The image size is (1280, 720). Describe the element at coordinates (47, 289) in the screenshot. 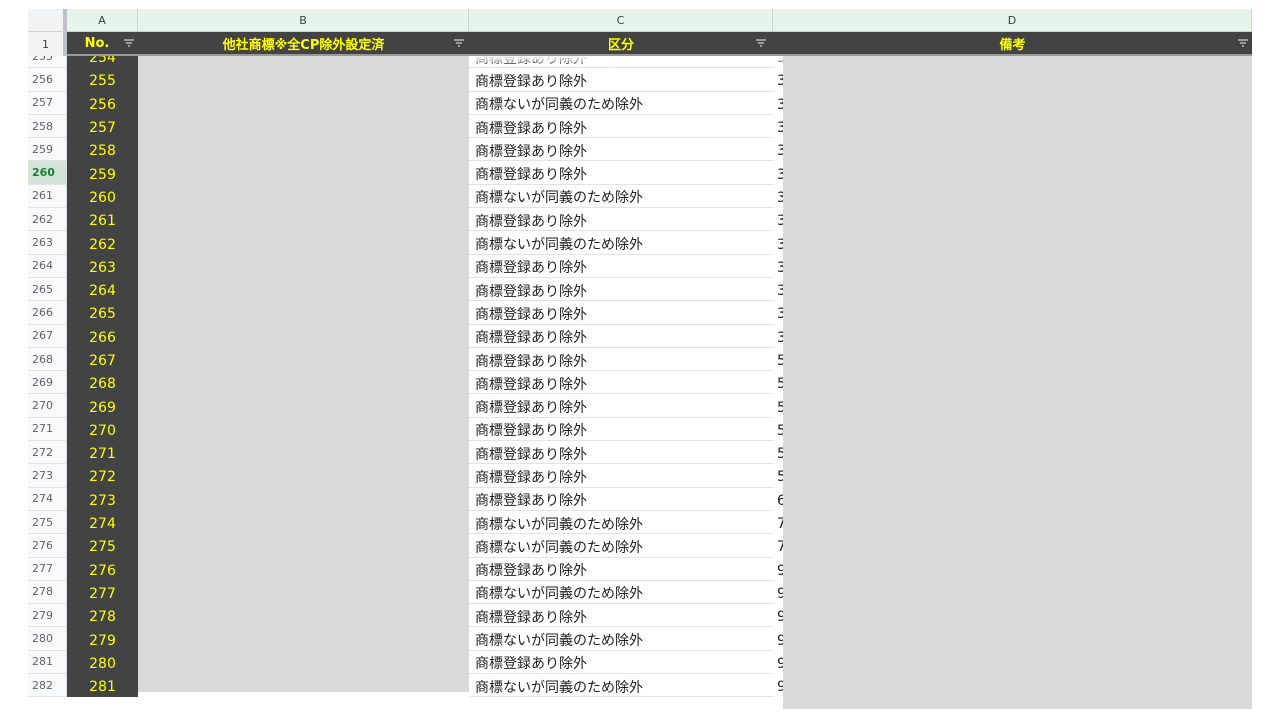

I see `row-header: 265` at that location.